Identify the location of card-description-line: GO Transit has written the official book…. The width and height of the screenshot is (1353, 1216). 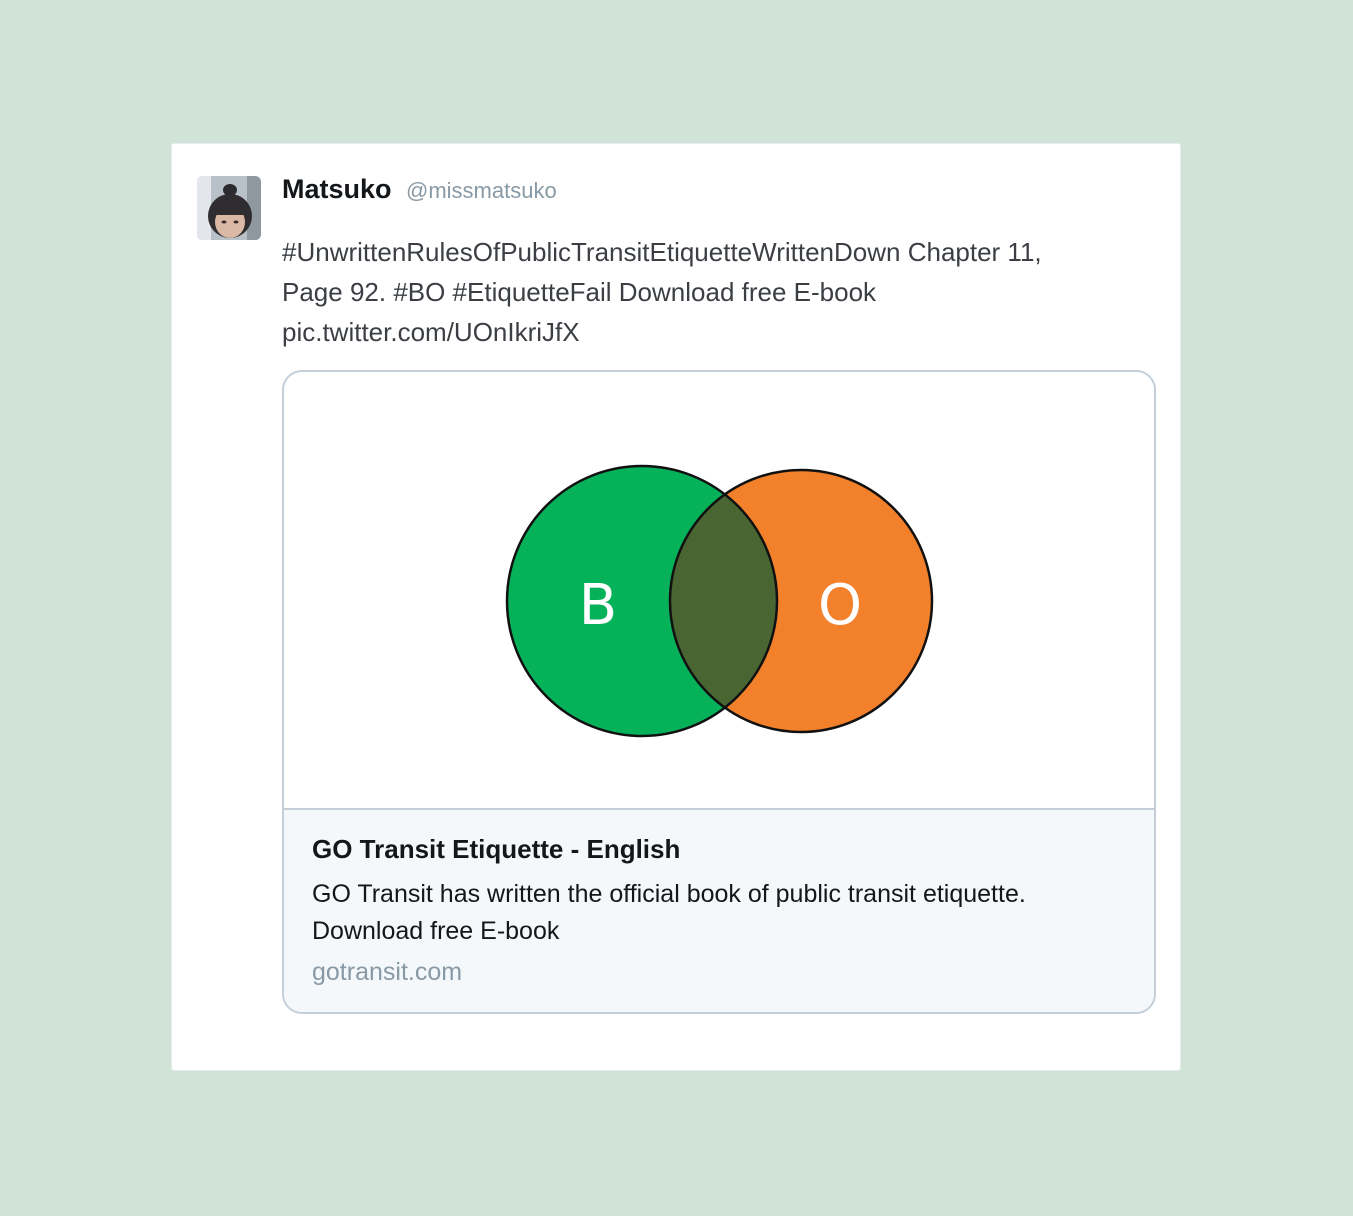
(669, 894).